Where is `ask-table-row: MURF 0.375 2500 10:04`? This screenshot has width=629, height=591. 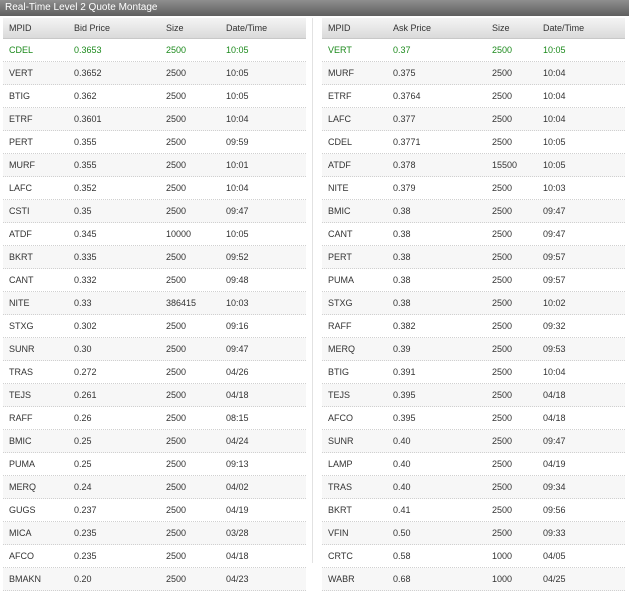 ask-table-row: MURF 0.375 2500 10:04 is located at coordinates (473, 73).